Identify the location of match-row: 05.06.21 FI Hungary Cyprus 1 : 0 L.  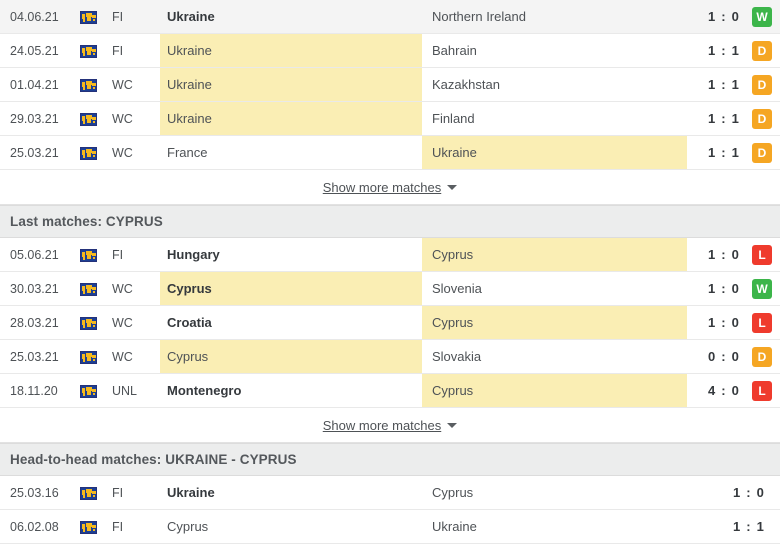
(390, 255).